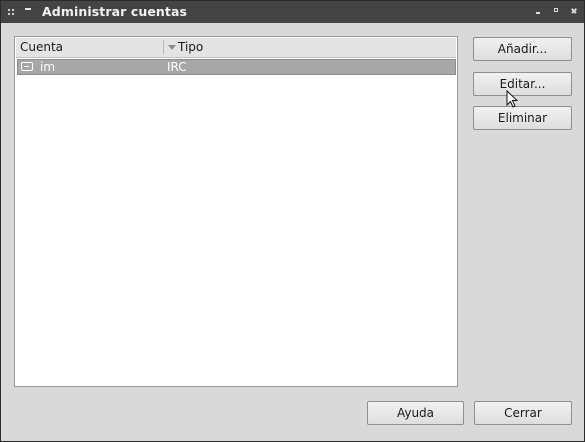  I want to click on account-row: im IRC, so click(236, 67).